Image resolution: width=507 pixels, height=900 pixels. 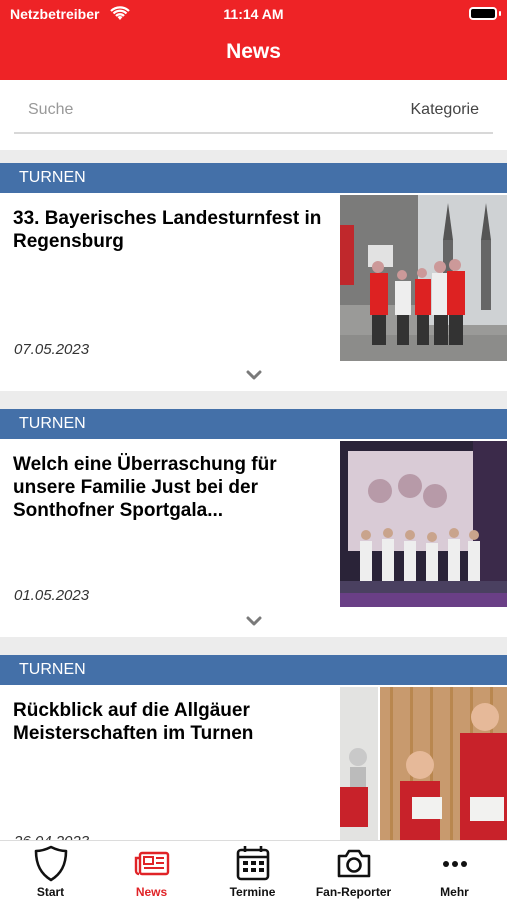 I want to click on battery-icon, so click(x=485, y=13).